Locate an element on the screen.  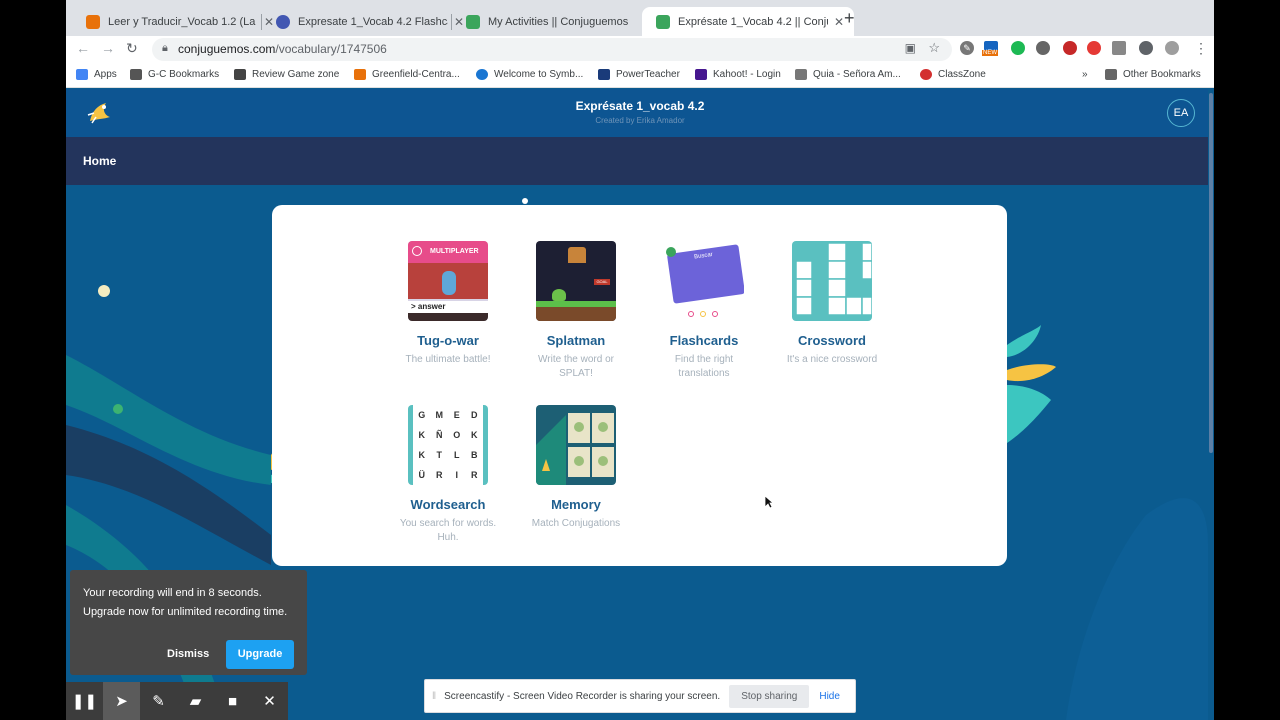
game-title: Memory is located at coordinates (576, 504).